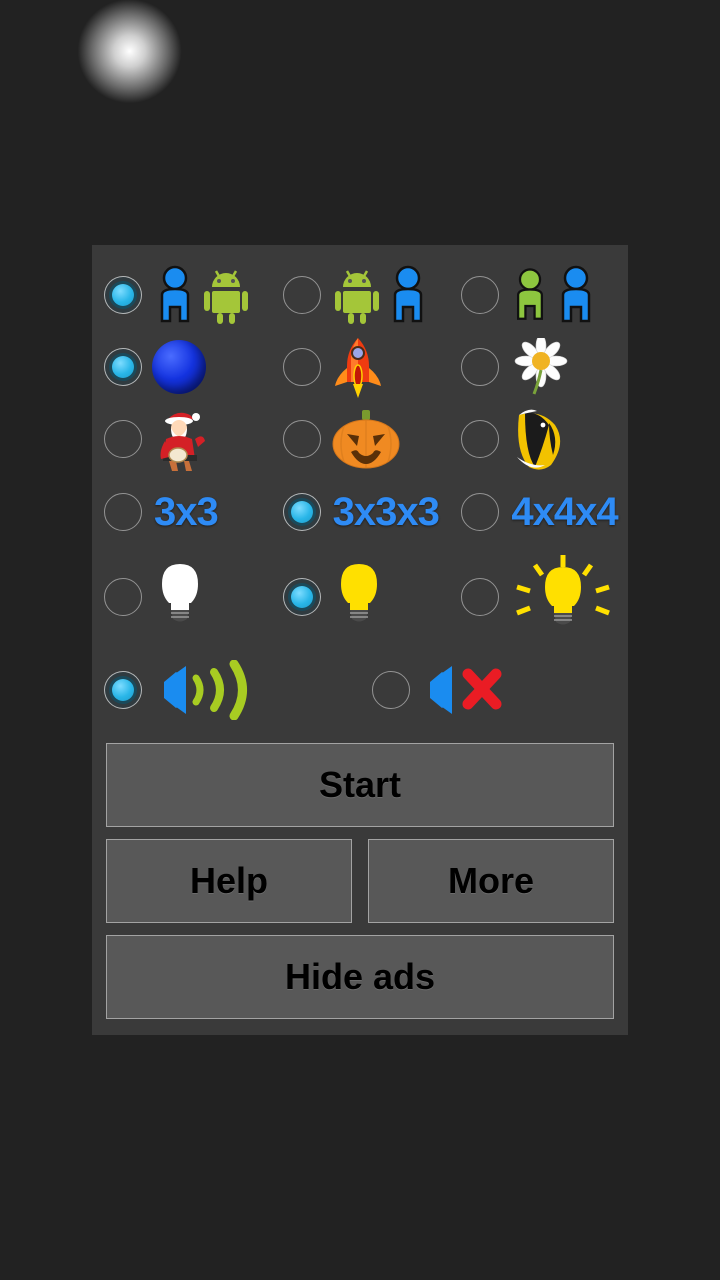  What do you see at coordinates (480, 597) in the screenshot?
I see `radio-difficulty-hard` at bounding box center [480, 597].